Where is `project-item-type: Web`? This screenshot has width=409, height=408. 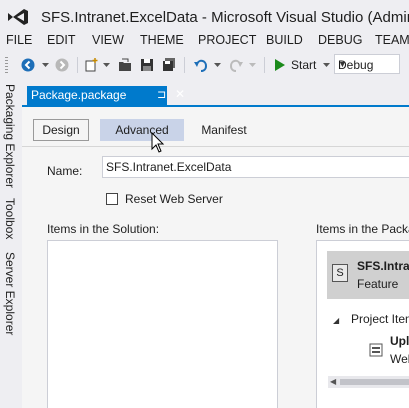 project-item-type: Web is located at coordinates (399, 359).